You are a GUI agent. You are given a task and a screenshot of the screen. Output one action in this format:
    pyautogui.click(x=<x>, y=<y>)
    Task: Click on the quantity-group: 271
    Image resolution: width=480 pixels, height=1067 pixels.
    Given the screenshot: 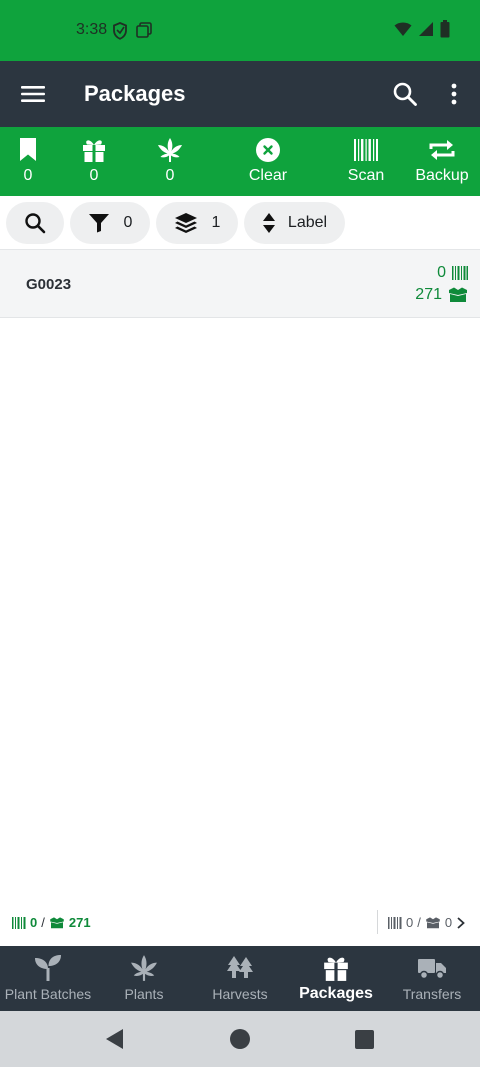 What is the action you would take?
    pyautogui.click(x=441, y=295)
    